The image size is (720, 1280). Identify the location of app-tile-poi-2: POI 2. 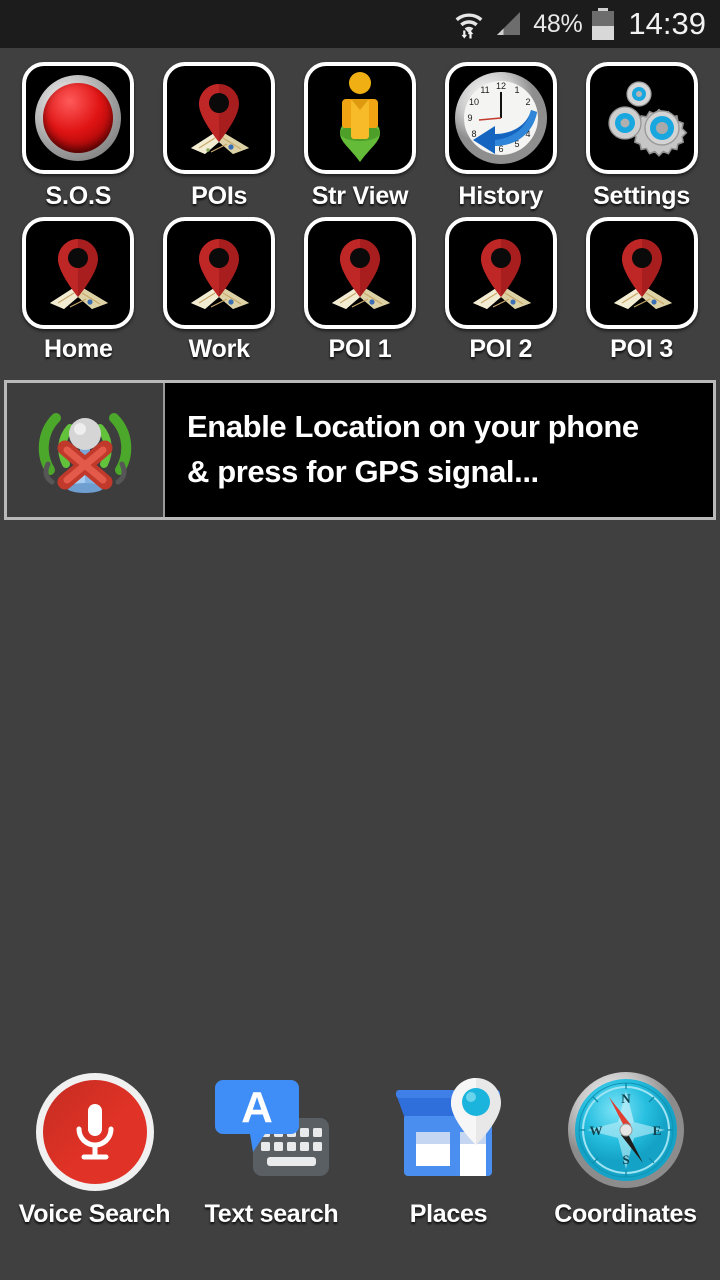
(501, 290).